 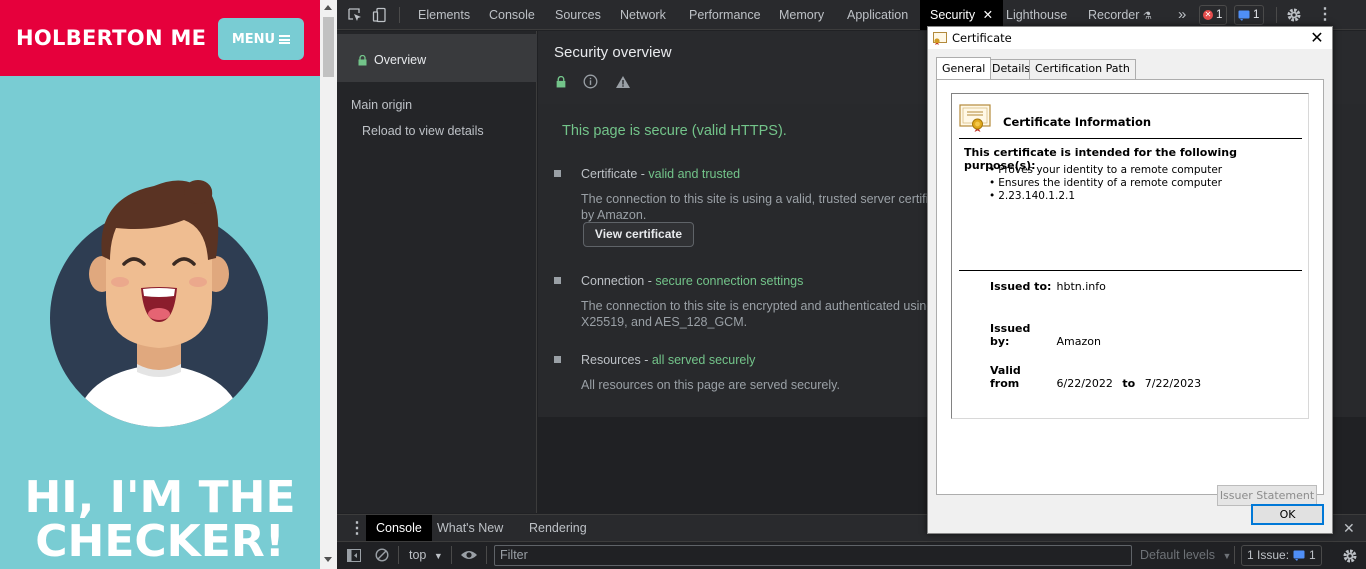 I want to click on validity-row: Valid from 6/22/2022 to 7/22/2023, so click(x=1095, y=377).